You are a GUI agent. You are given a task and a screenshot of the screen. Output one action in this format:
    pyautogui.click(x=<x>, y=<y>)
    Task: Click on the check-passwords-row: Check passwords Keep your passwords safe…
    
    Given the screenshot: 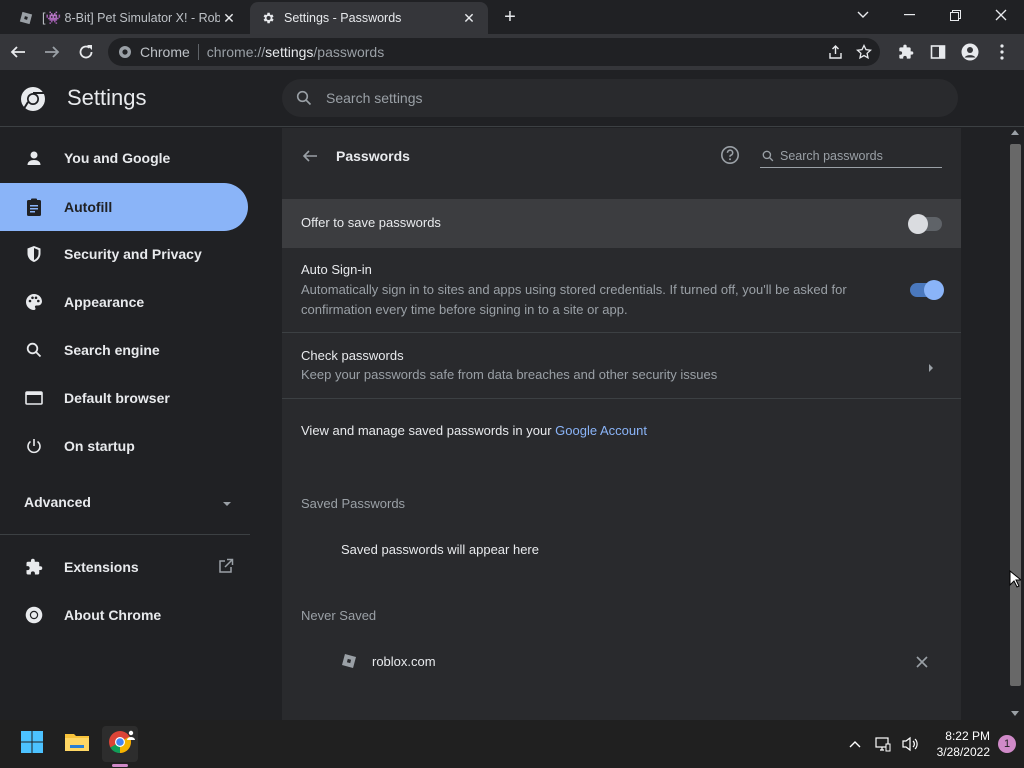 What is the action you would take?
    pyautogui.click(x=621, y=365)
    